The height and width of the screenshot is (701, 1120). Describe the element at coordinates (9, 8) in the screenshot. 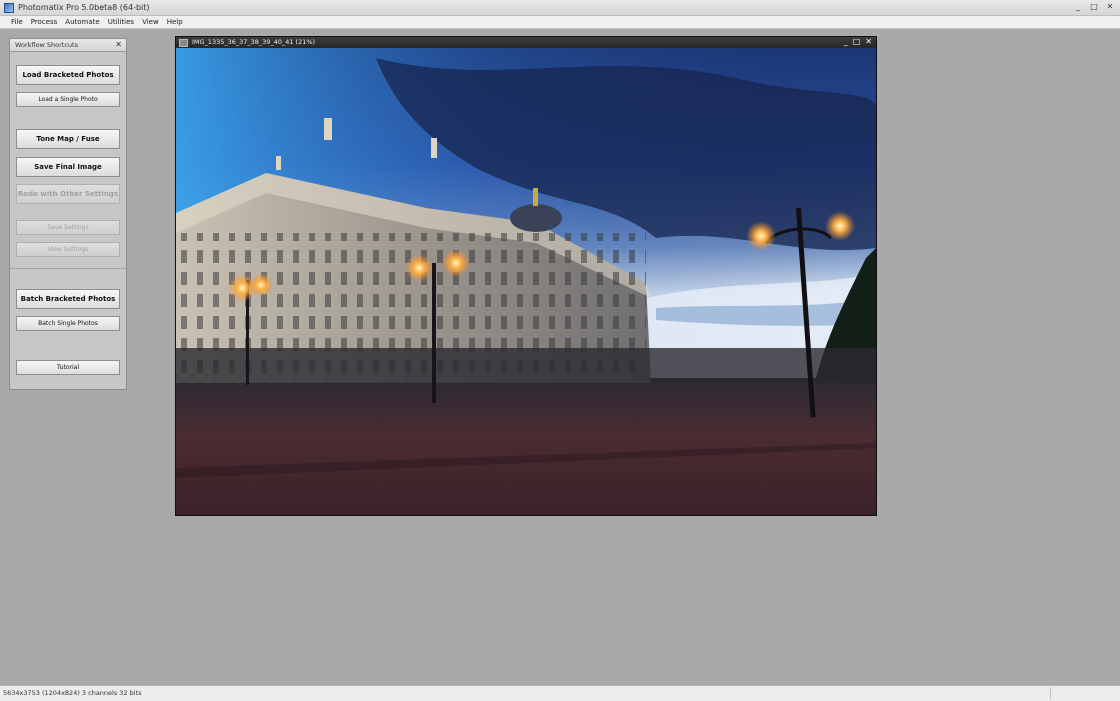

I see `app-icon` at that location.